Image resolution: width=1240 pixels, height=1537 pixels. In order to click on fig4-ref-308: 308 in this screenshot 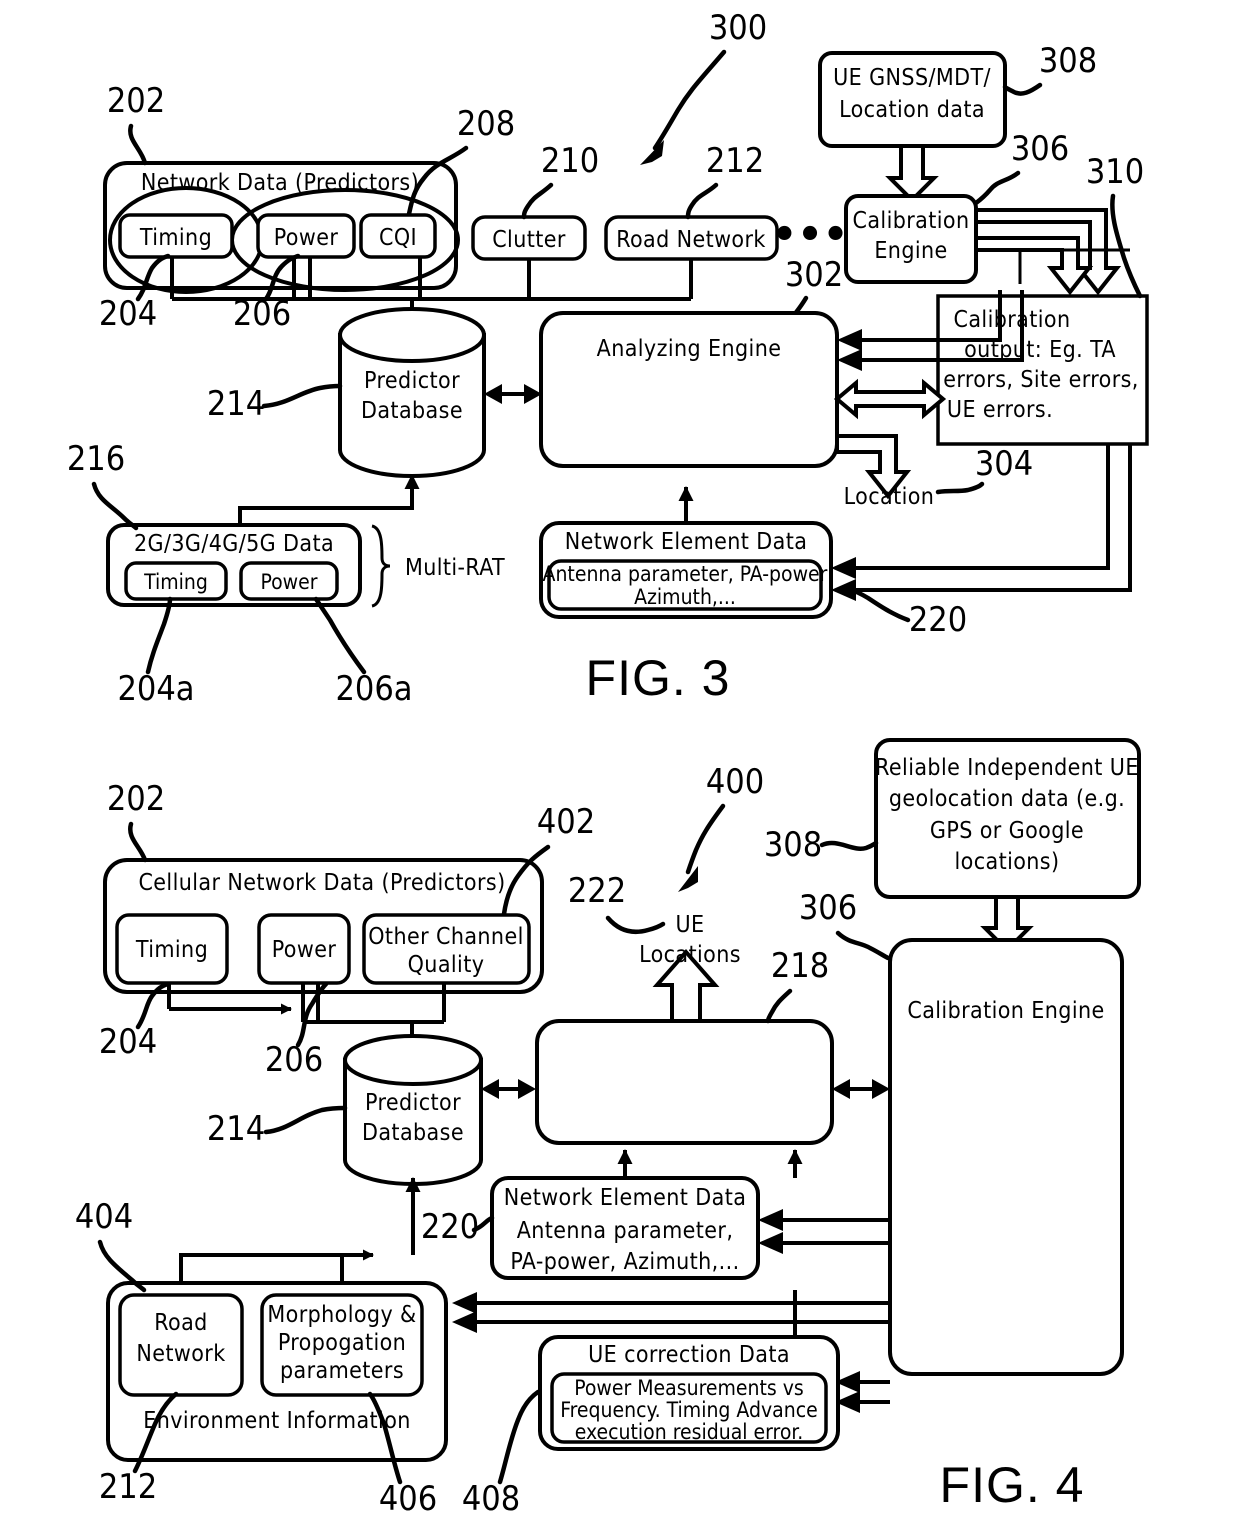, I will do `click(793, 845)`.